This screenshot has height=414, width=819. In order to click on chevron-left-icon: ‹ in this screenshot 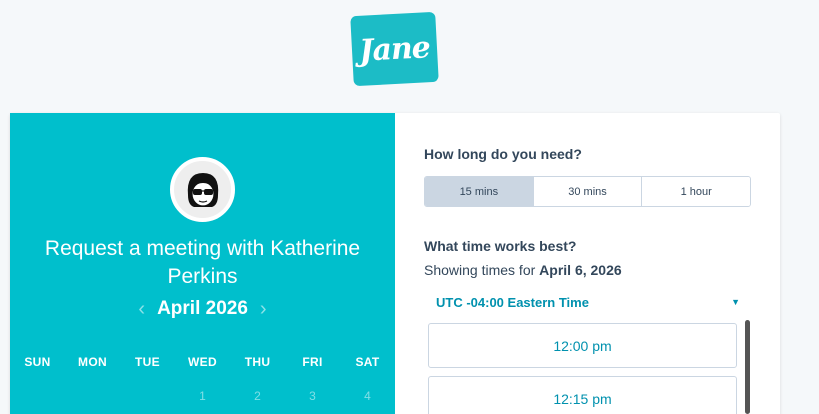, I will do `click(141, 309)`.